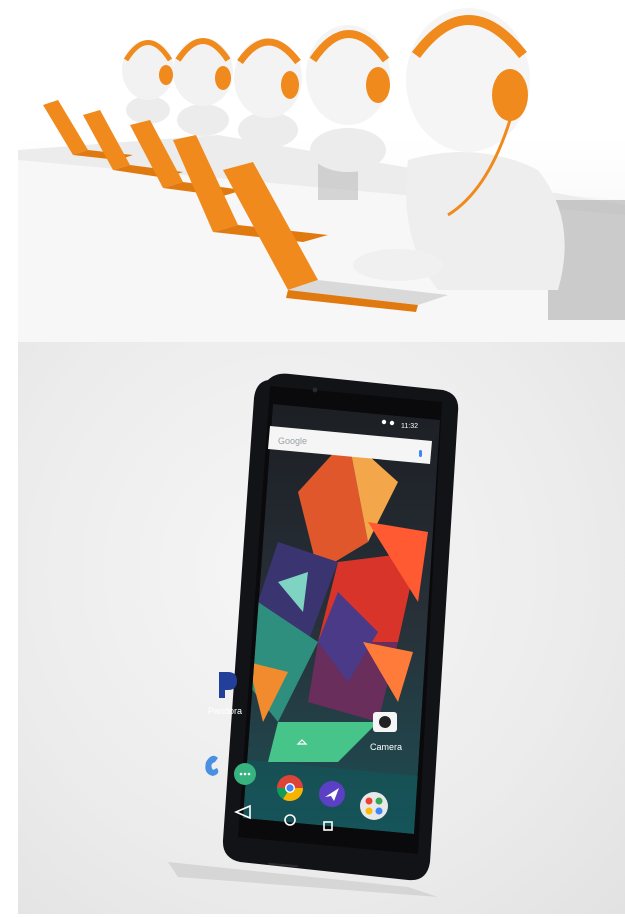 The image size is (625, 917). I want to click on signal-icon, so click(384, 422).